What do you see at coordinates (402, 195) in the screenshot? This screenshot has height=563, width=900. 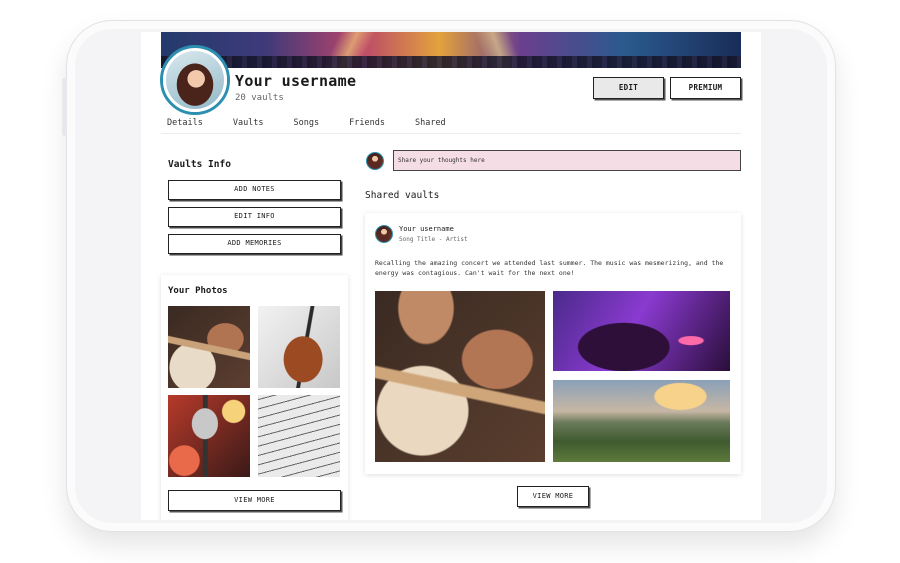 I see `shared-vaults-title: Shared vaults` at bounding box center [402, 195].